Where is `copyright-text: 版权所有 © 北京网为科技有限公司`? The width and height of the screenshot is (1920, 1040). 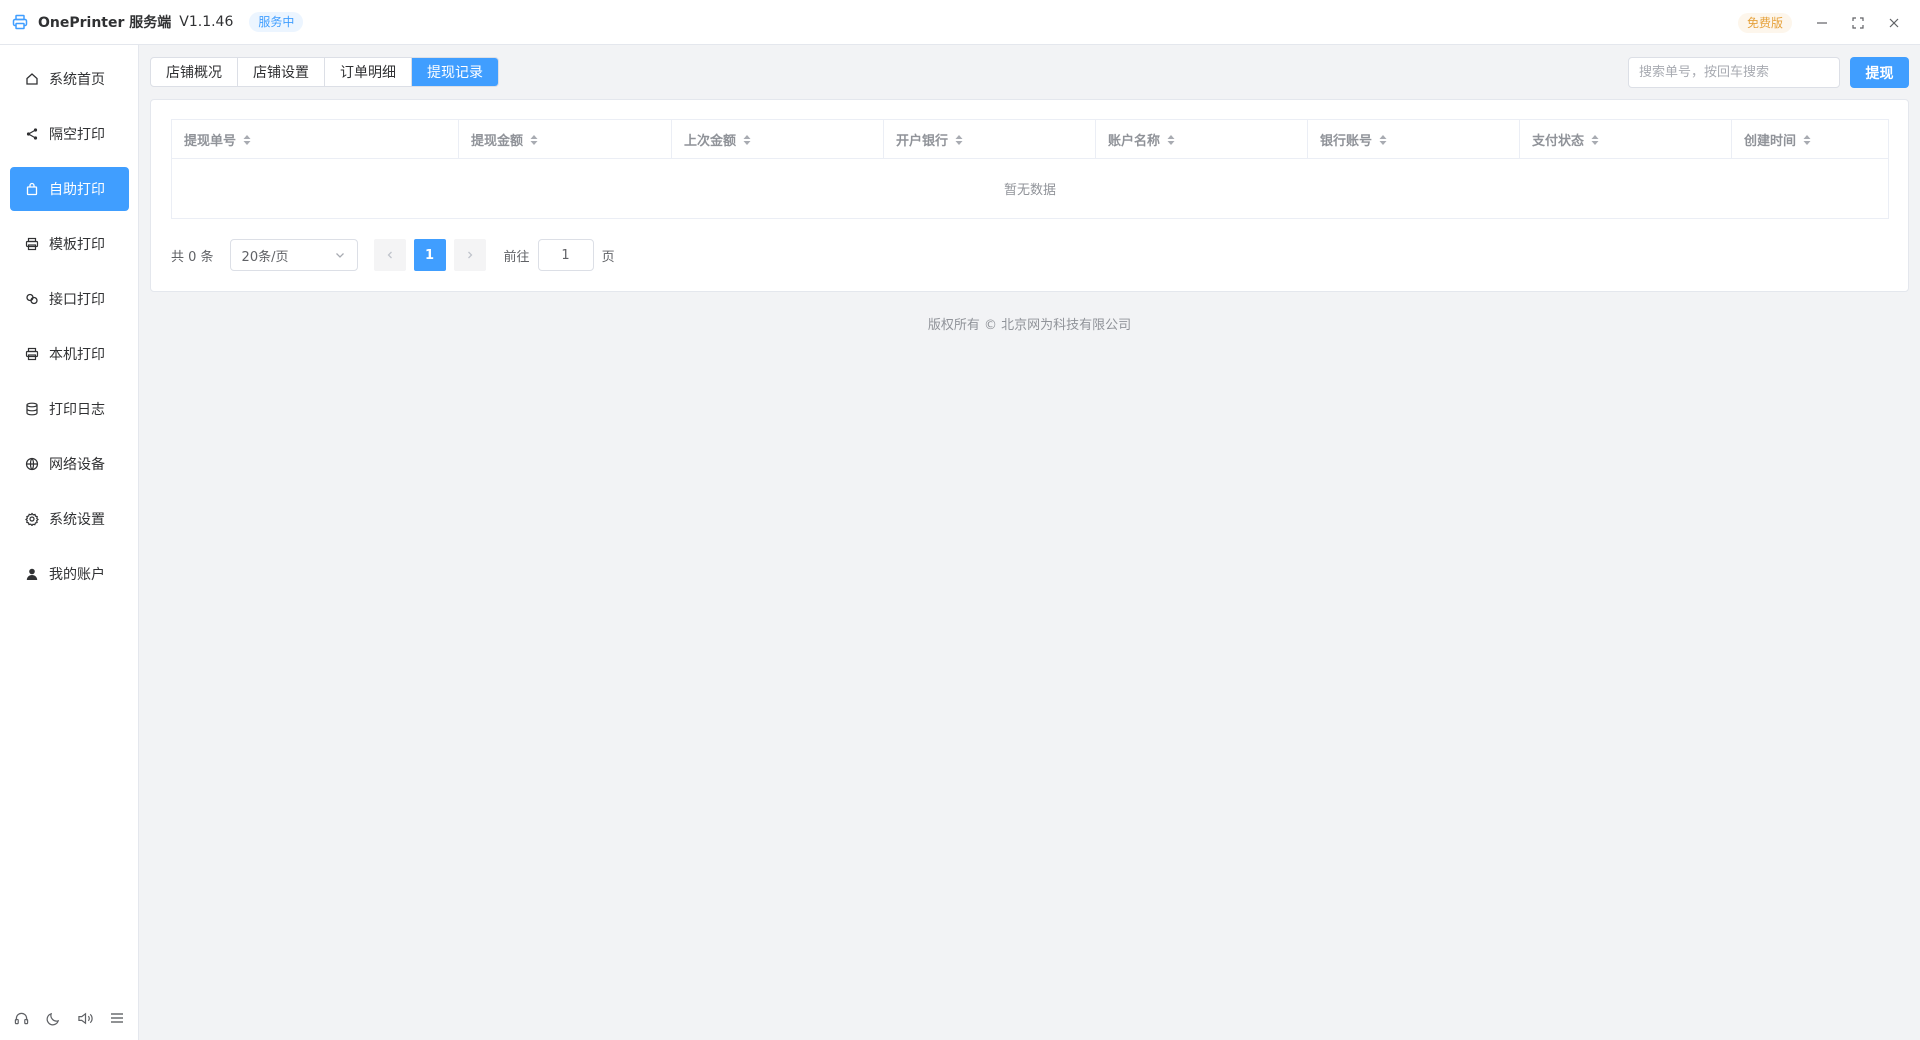
copyright-text: 版权所有 © 北京网为科技有限公司 is located at coordinates (1029, 325).